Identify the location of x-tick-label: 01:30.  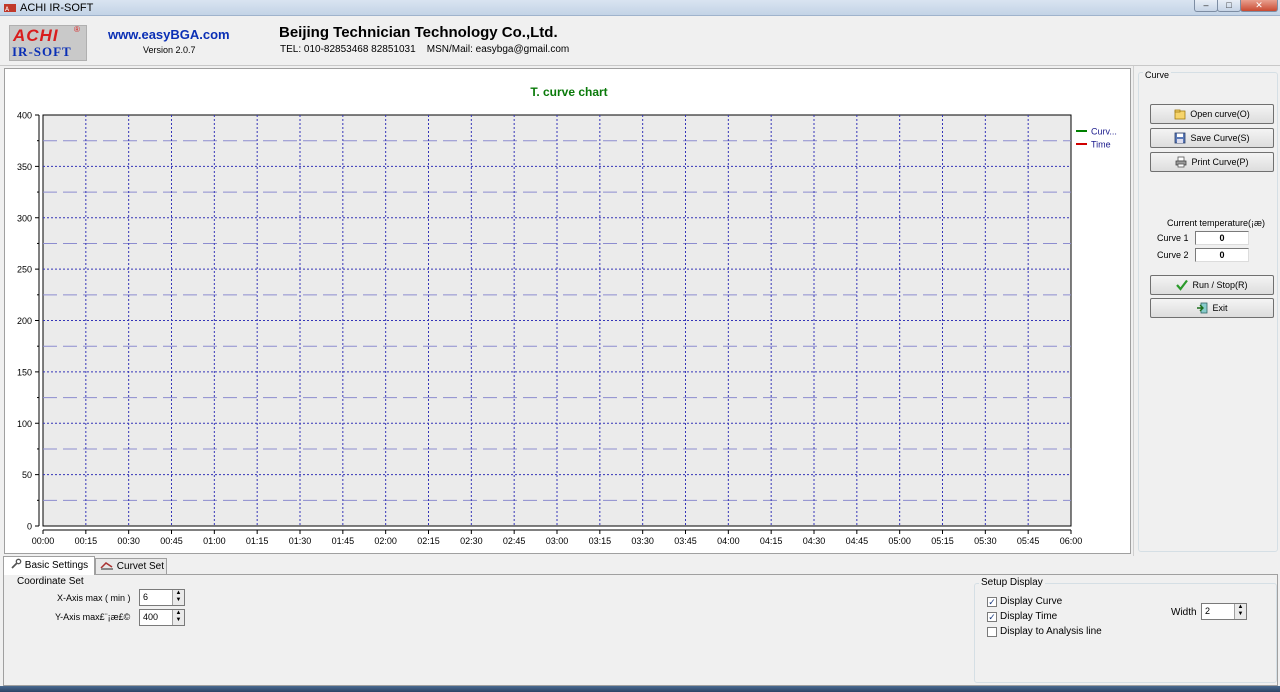
(300, 541).